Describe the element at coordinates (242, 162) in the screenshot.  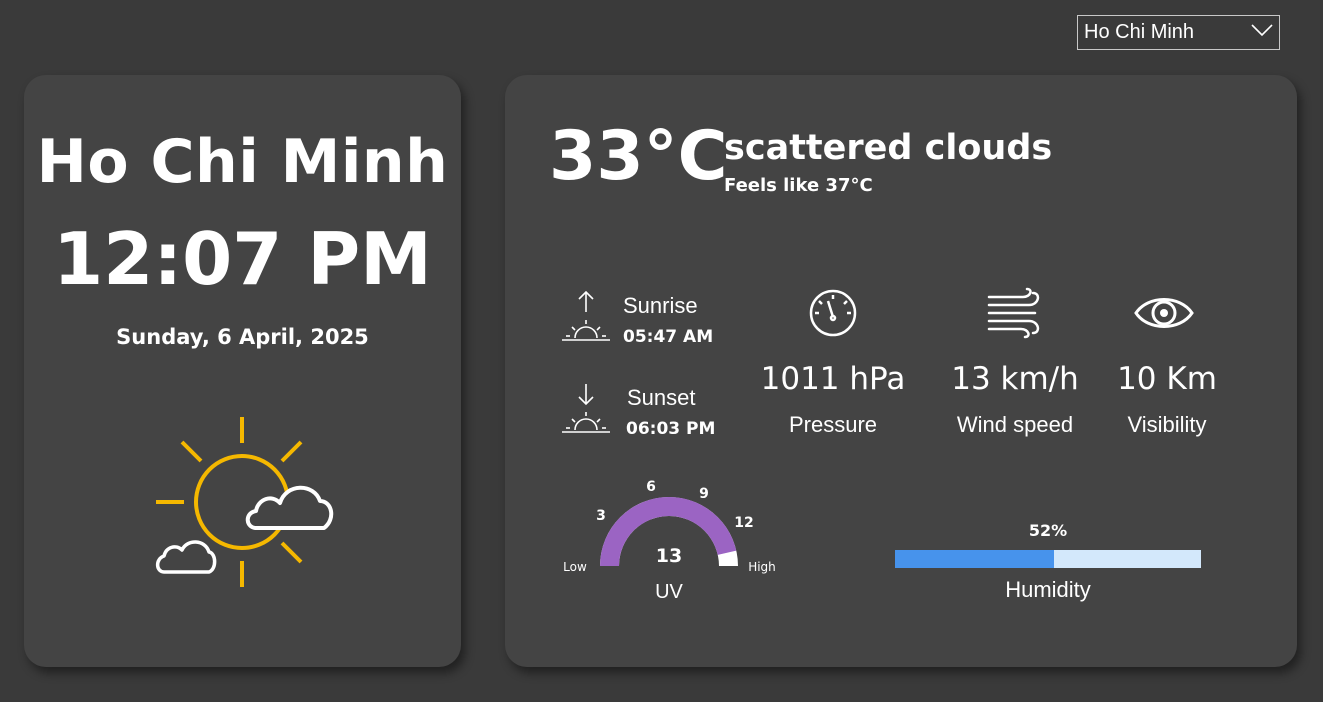
I see `city-name: Ho Chi Minh` at that location.